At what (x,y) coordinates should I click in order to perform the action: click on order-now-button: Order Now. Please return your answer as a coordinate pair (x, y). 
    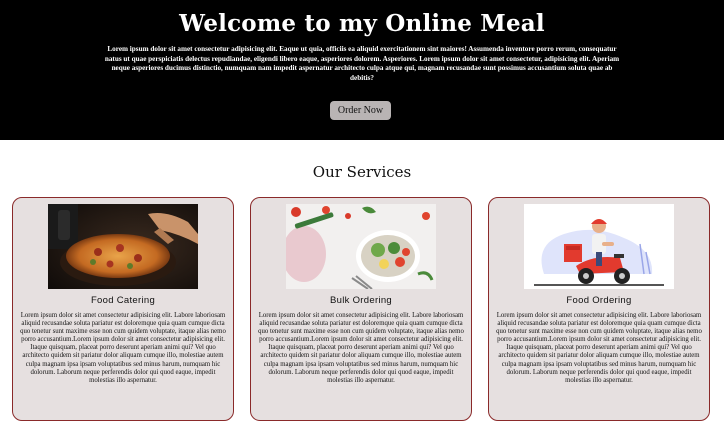
    Looking at the image, I should click on (360, 110).